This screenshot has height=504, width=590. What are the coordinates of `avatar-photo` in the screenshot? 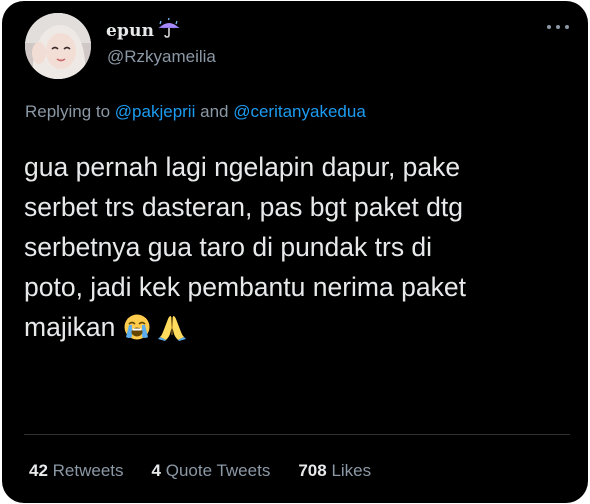 It's located at (58, 46).